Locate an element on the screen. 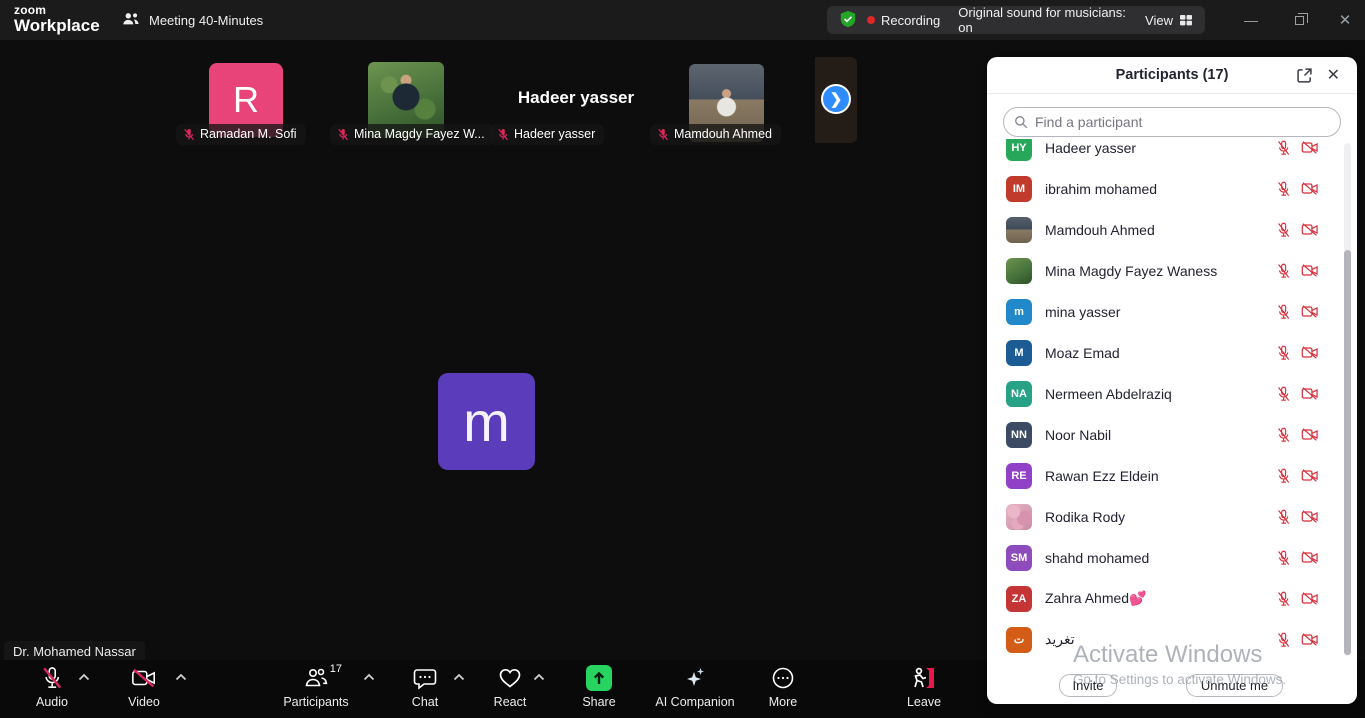 This screenshot has width=1365, height=718. participant-row: m mina yasser is located at coordinates (1165, 311).